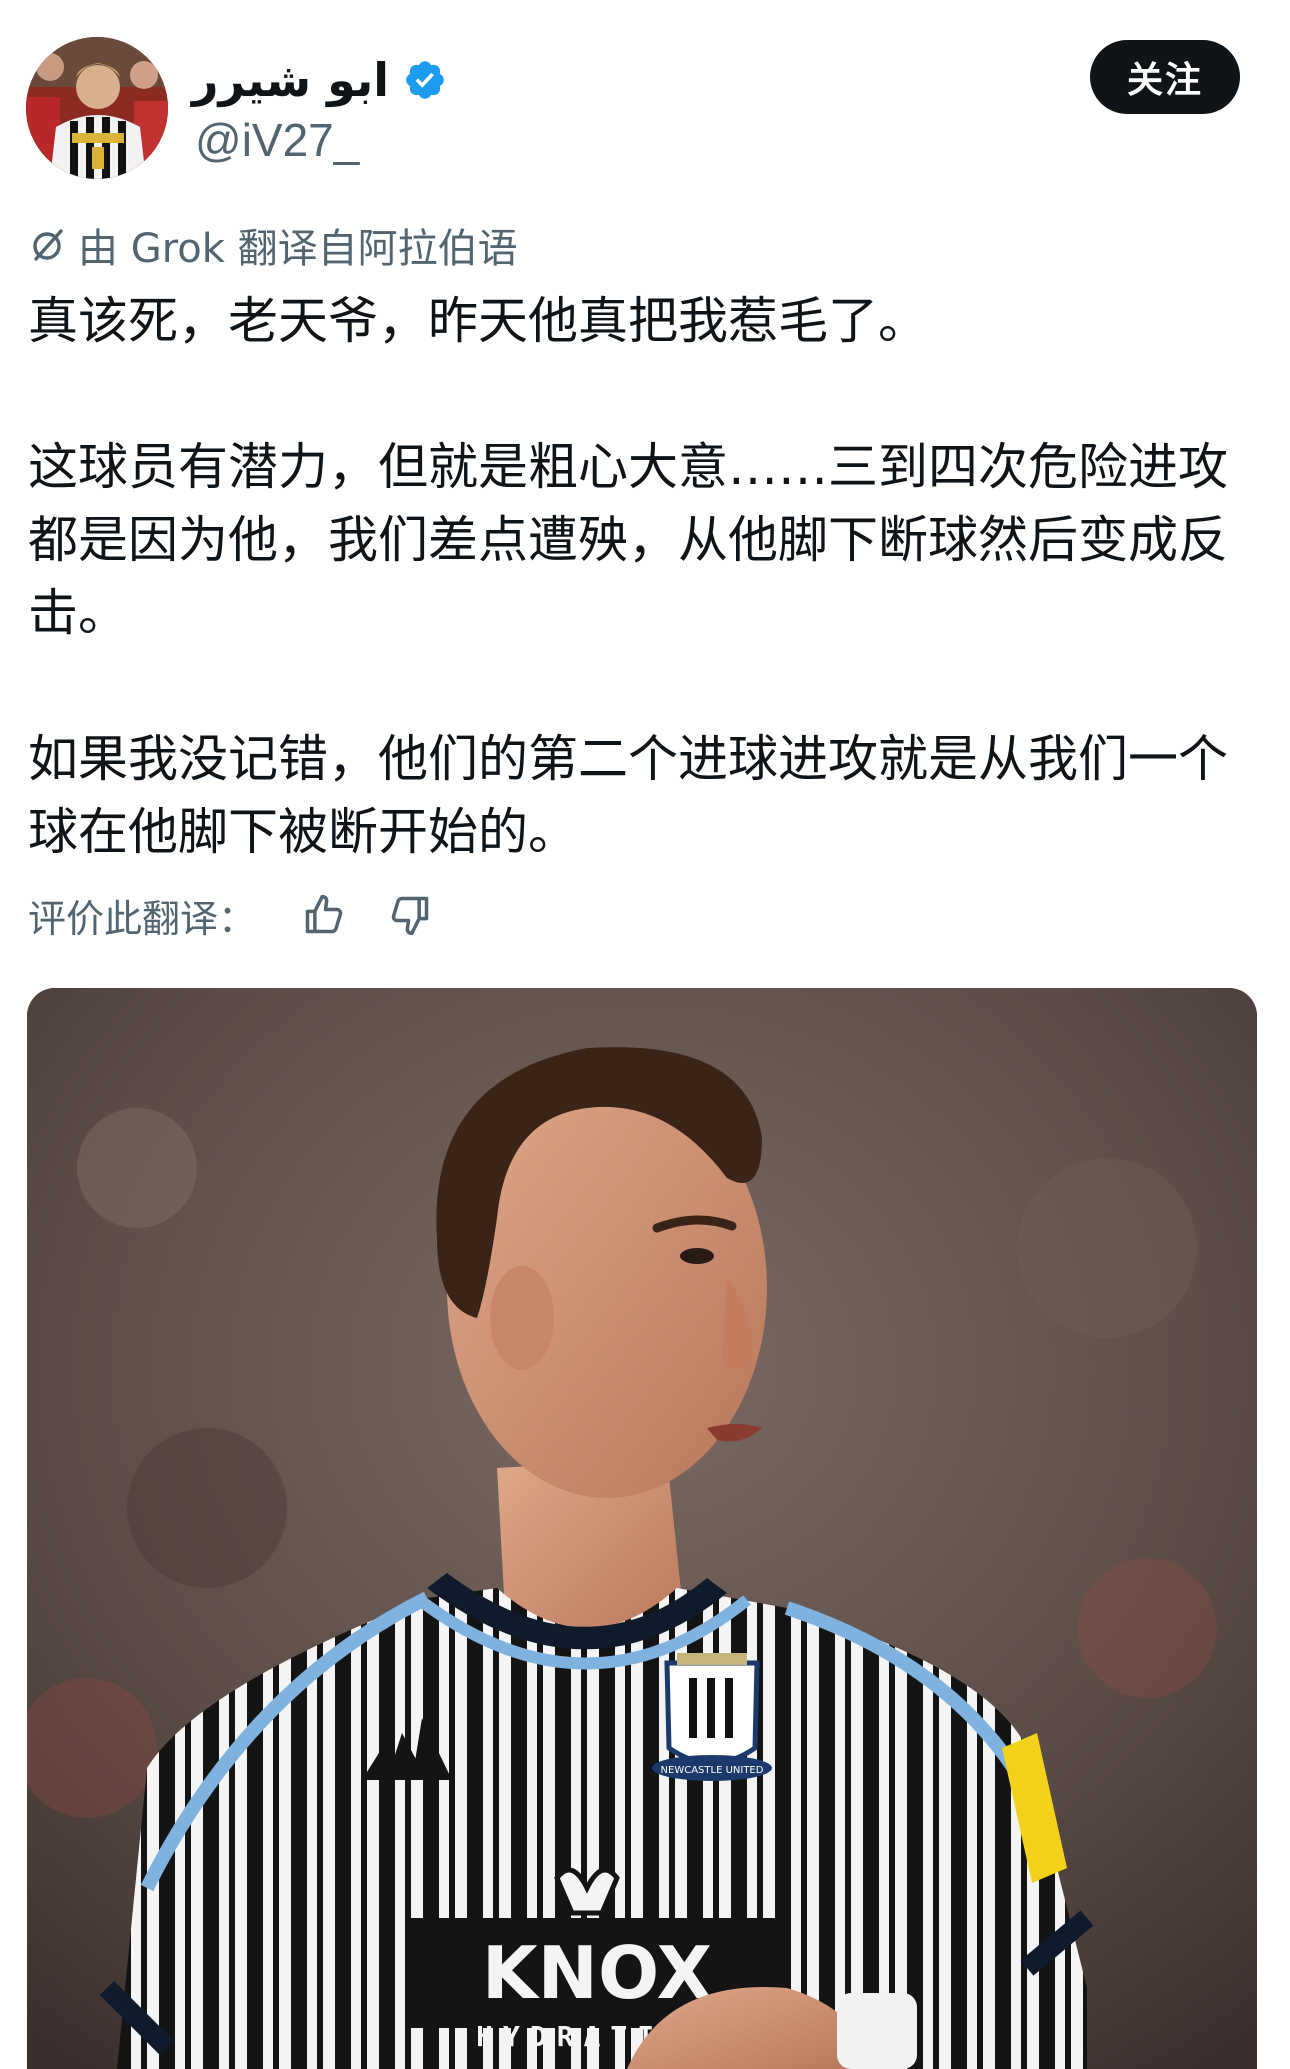 This screenshot has height=2069, width=1290. I want to click on translation-rating: 评价此翻译：, so click(248, 915).